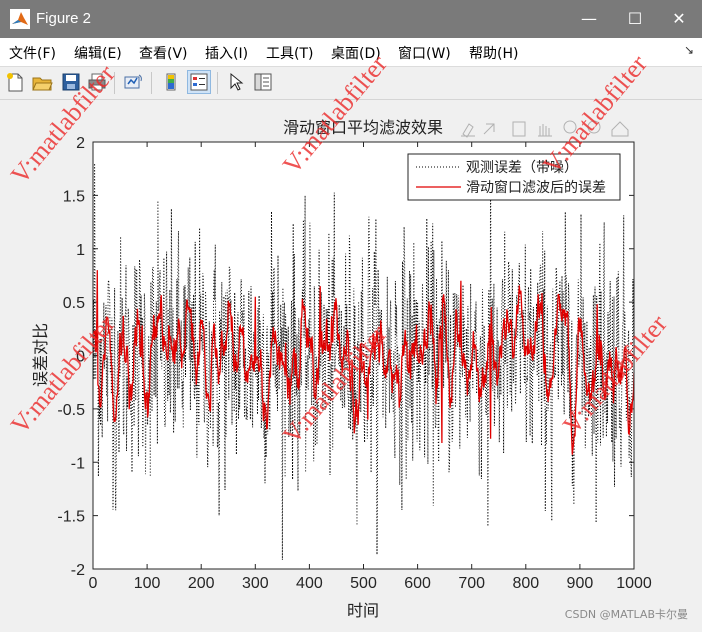  I want to click on minimize-button: —, so click(589, 19).